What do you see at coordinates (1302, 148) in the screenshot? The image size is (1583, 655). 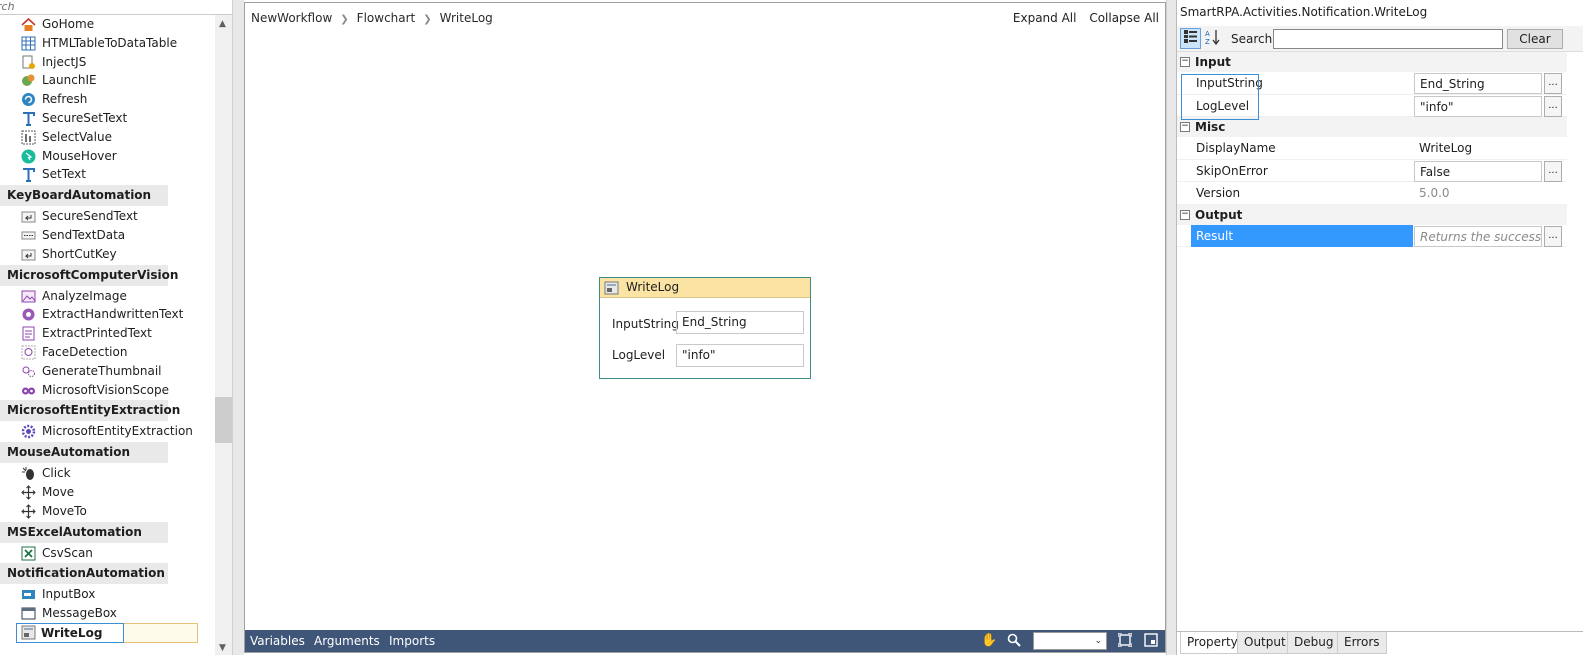 I see `property-name: DisplayName` at bounding box center [1302, 148].